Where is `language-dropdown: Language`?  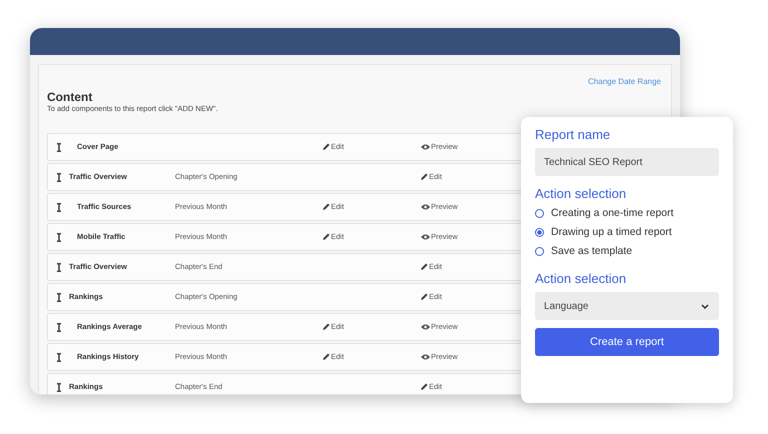
language-dropdown: Language is located at coordinates (627, 306).